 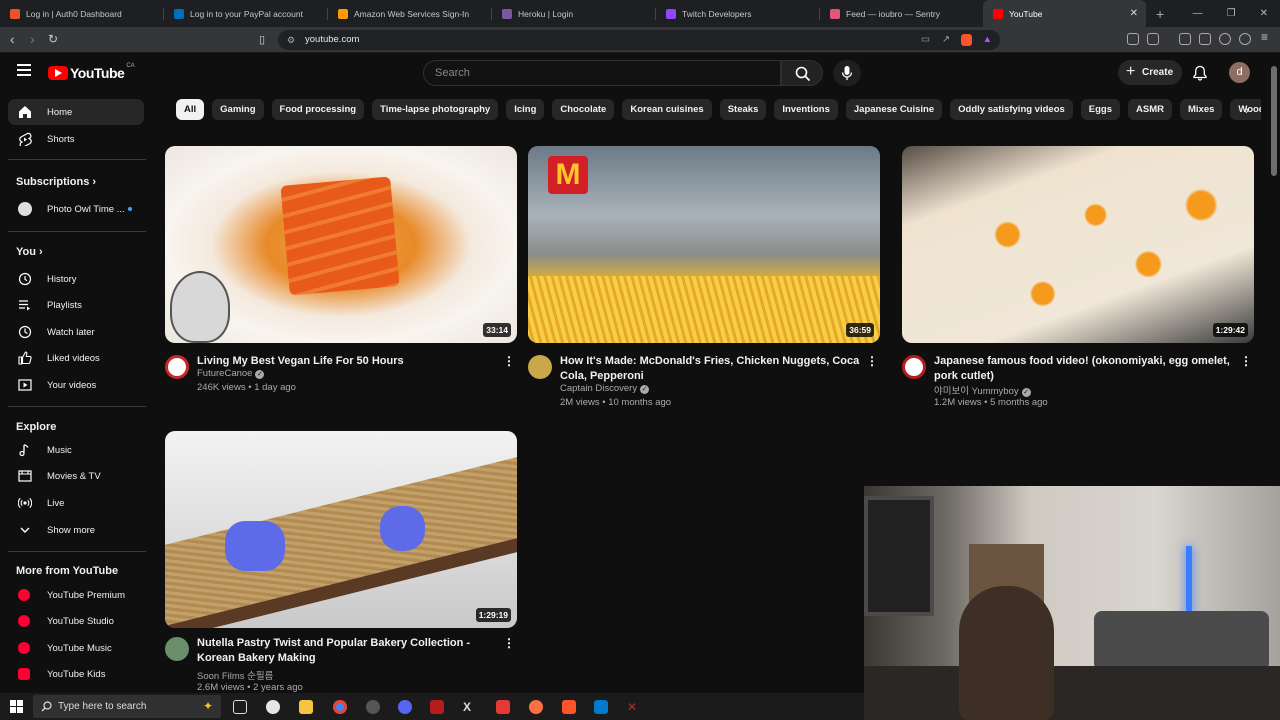 What do you see at coordinates (639, 40) in the screenshot?
I see `url-bar: ⚙ youtube.com ▭ ↗ ▲` at bounding box center [639, 40].